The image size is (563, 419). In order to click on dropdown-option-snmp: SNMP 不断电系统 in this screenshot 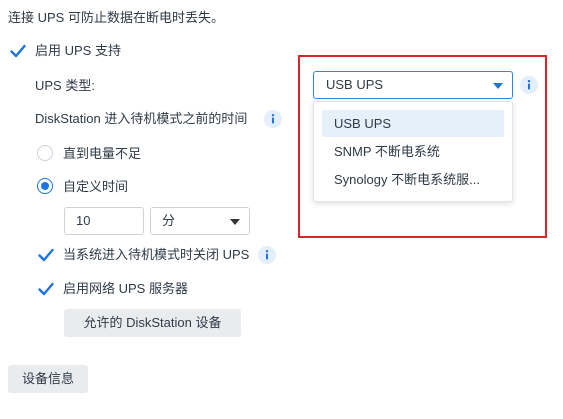, I will do `click(413, 151)`.